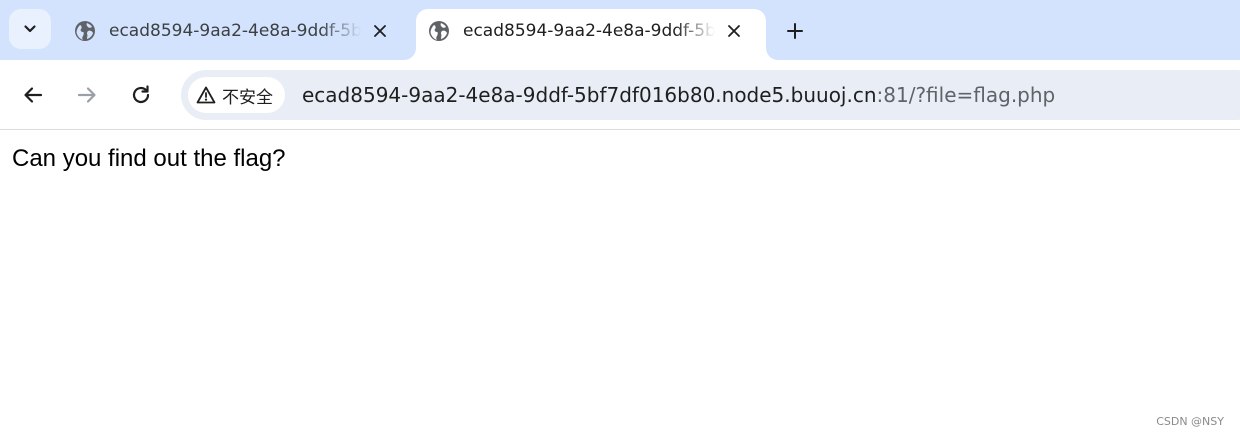 The width and height of the screenshot is (1240, 438). Describe the element at coordinates (966, 95) in the screenshot. I see `url-path: :81/?file=flag.php` at that location.